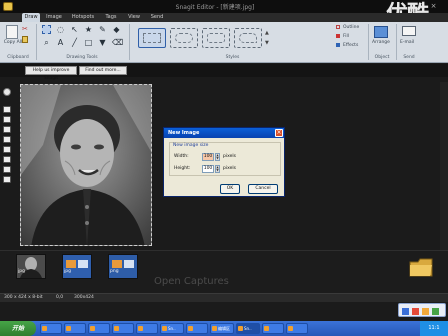 Image resolution: width=448 pixels, height=336 pixels. What do you see at coordinates (381, 32) in the screenshot?
I see `arrange-icon` at bounding box center [381, 32].